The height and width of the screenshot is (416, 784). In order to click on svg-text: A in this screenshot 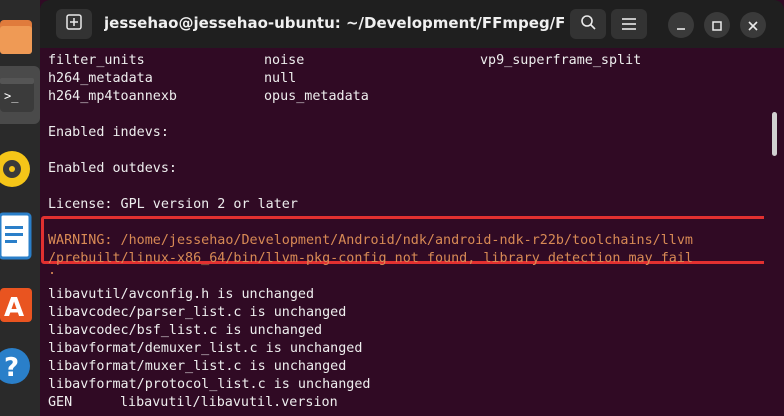, I will do `click(14, 308)`.